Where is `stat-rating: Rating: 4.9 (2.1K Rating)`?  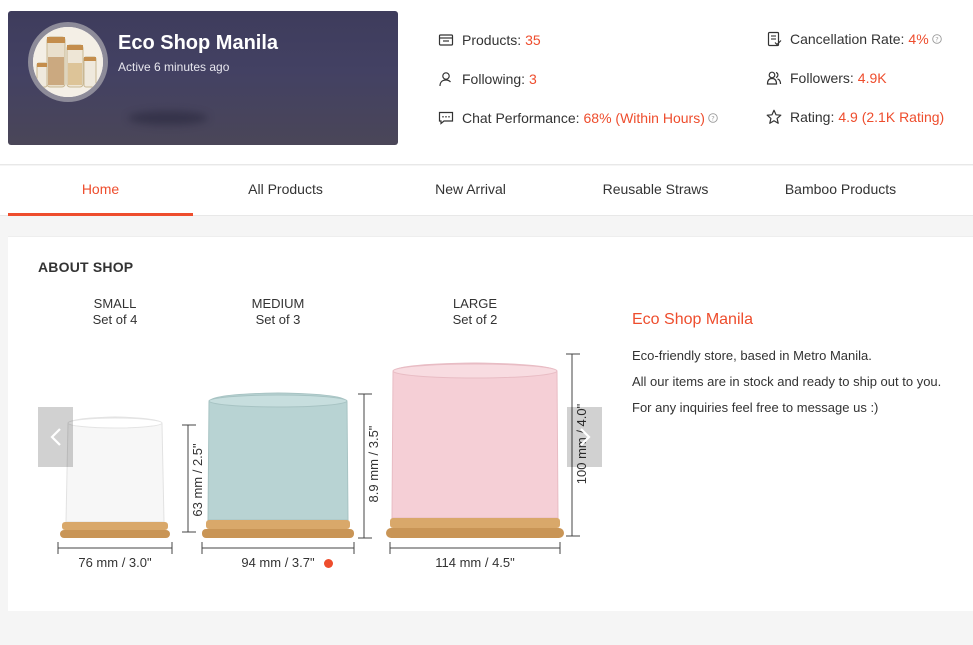
stat-rating: Rating: 4.9 (2.1K Rating) is located at coordinates (855, 117).